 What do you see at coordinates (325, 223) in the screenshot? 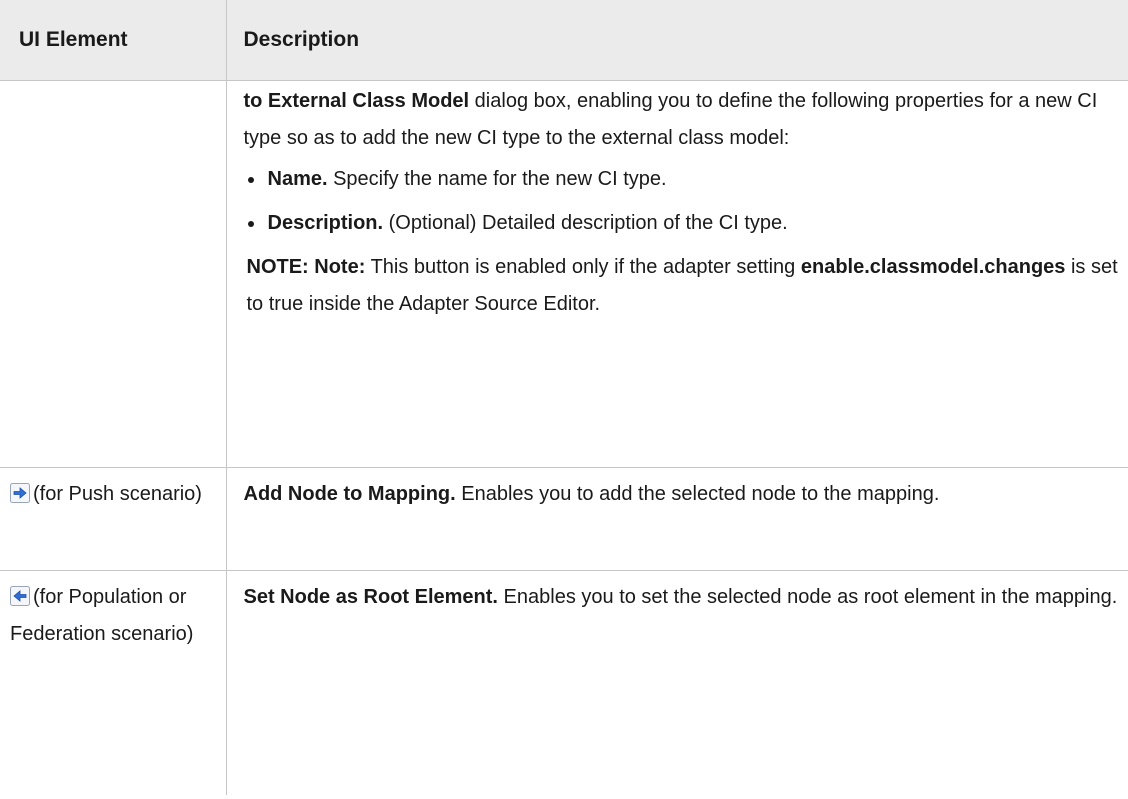
I see `prop-label: Description.` at bounding box center [325, 223].